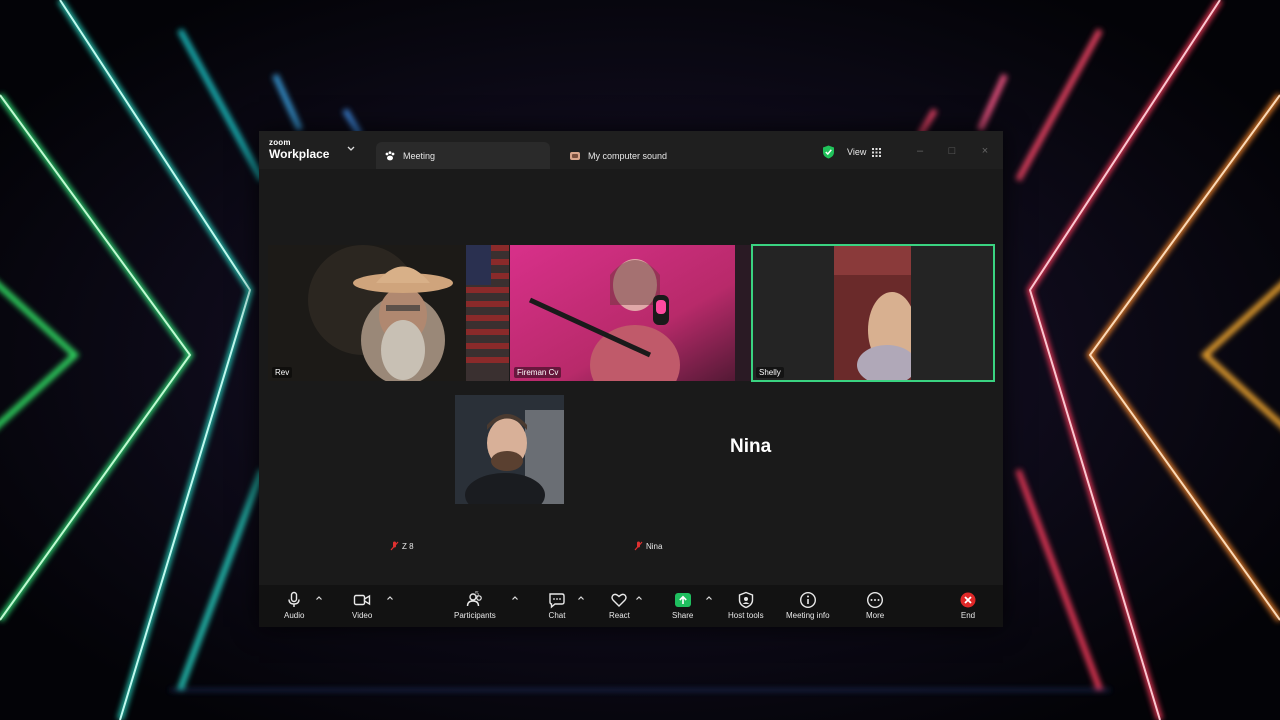 The height and width of the screenshot is (720, 1280). What do you see at coordinates (390, 155) in the screenshot?
I see `meeting-paw-icon` at bounding box center [390, 155].